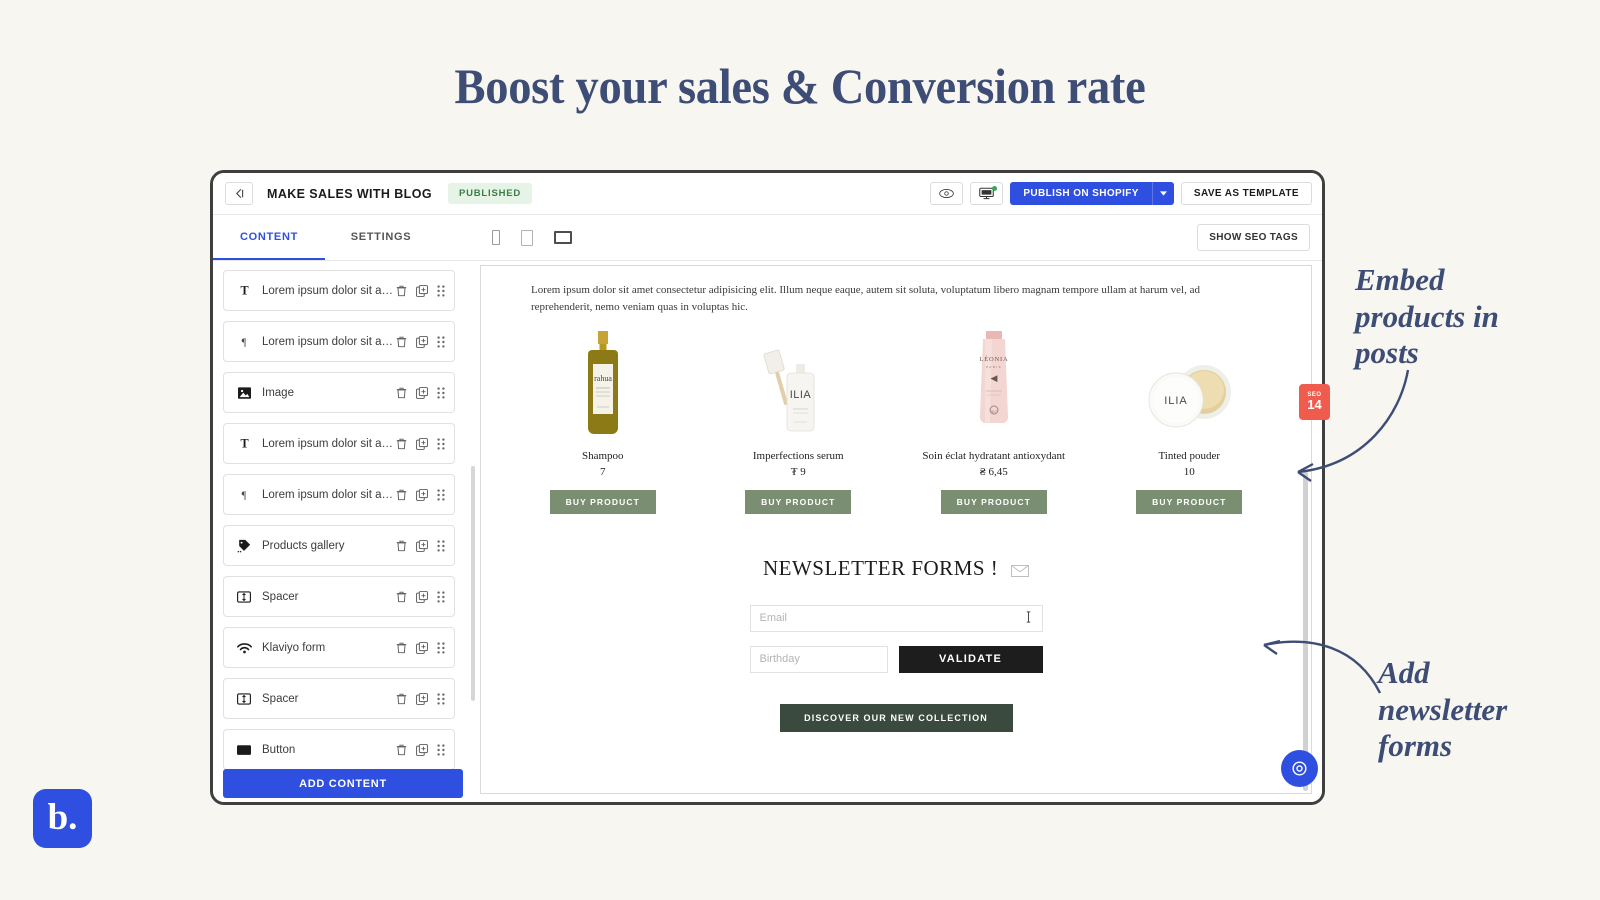 The image size is (1600, 900). What do you see at coordinates (799, 420) in the screenshot?
I see `product-card: ILIA Imperfections serum ₮ 9 BUY PRODUCT` at bounding box center [799, 420].